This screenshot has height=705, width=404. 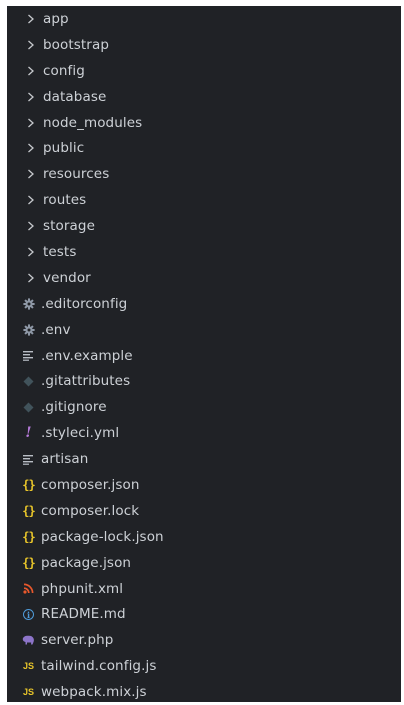 I want to click on file-item: {} composer.lock, so click(x=204, y=511).